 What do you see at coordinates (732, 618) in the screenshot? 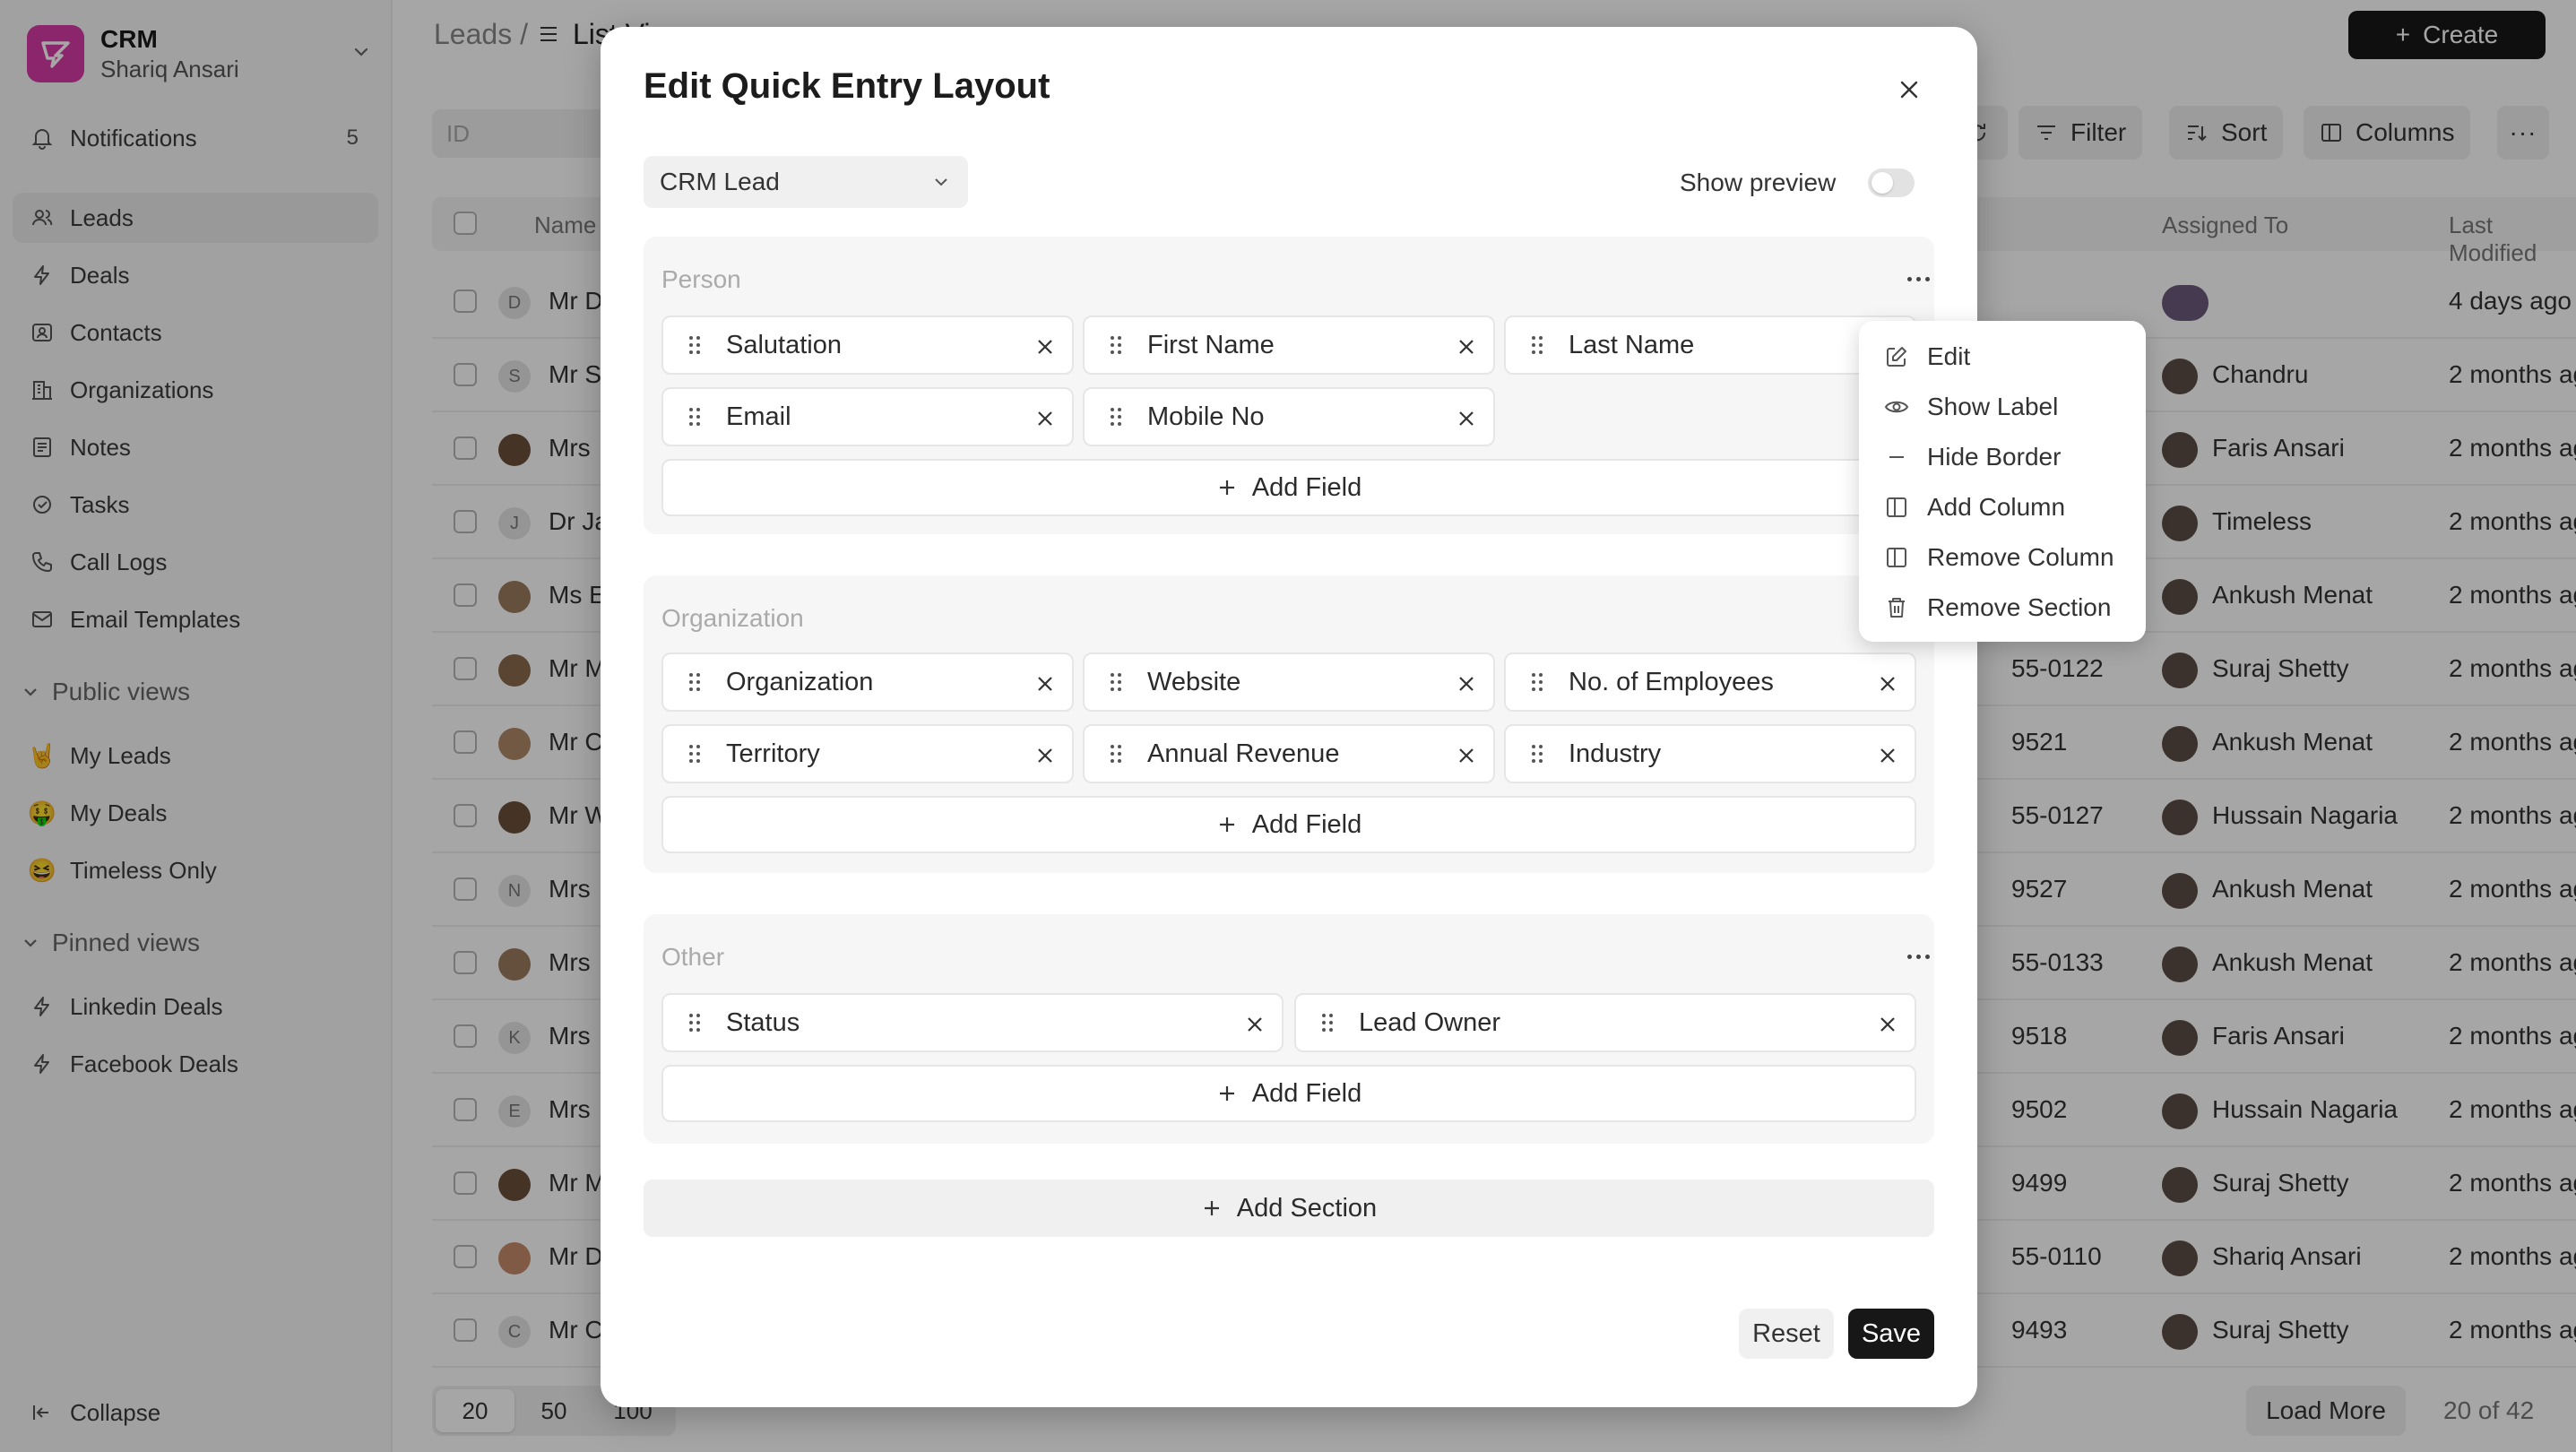
I see `section-title: Organization` at bounding box center [732, 618].